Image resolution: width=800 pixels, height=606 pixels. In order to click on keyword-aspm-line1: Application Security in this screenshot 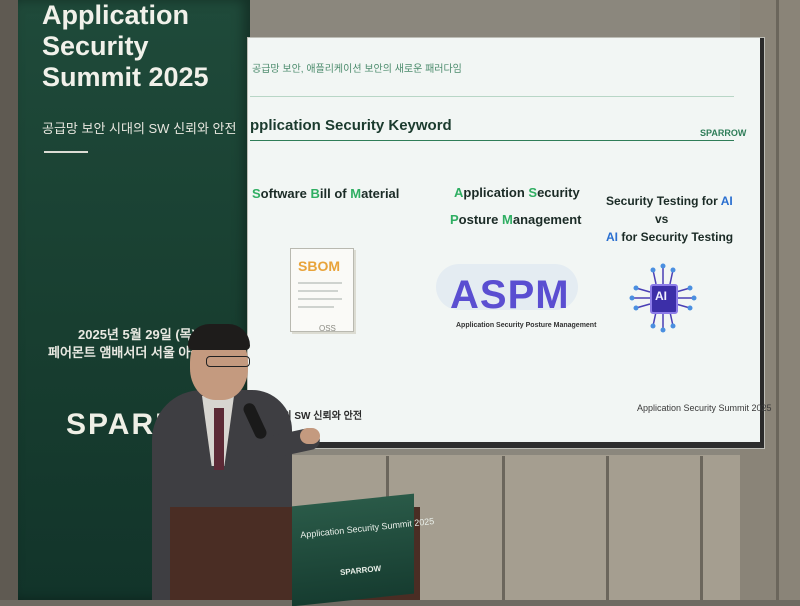, I will do `click(517, 192)`.